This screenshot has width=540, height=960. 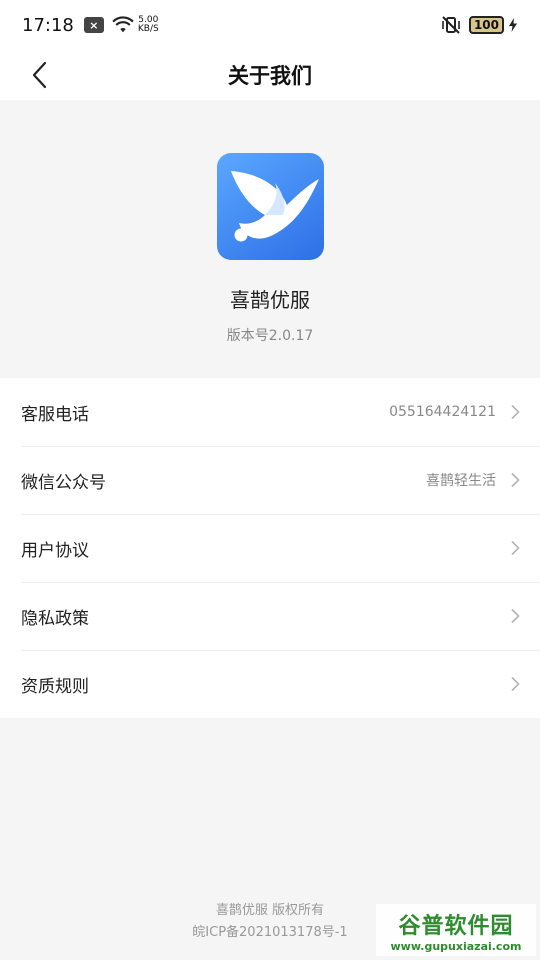 I want to click on network-speed: 5.00 KB/S, so click(x=148, y=25).